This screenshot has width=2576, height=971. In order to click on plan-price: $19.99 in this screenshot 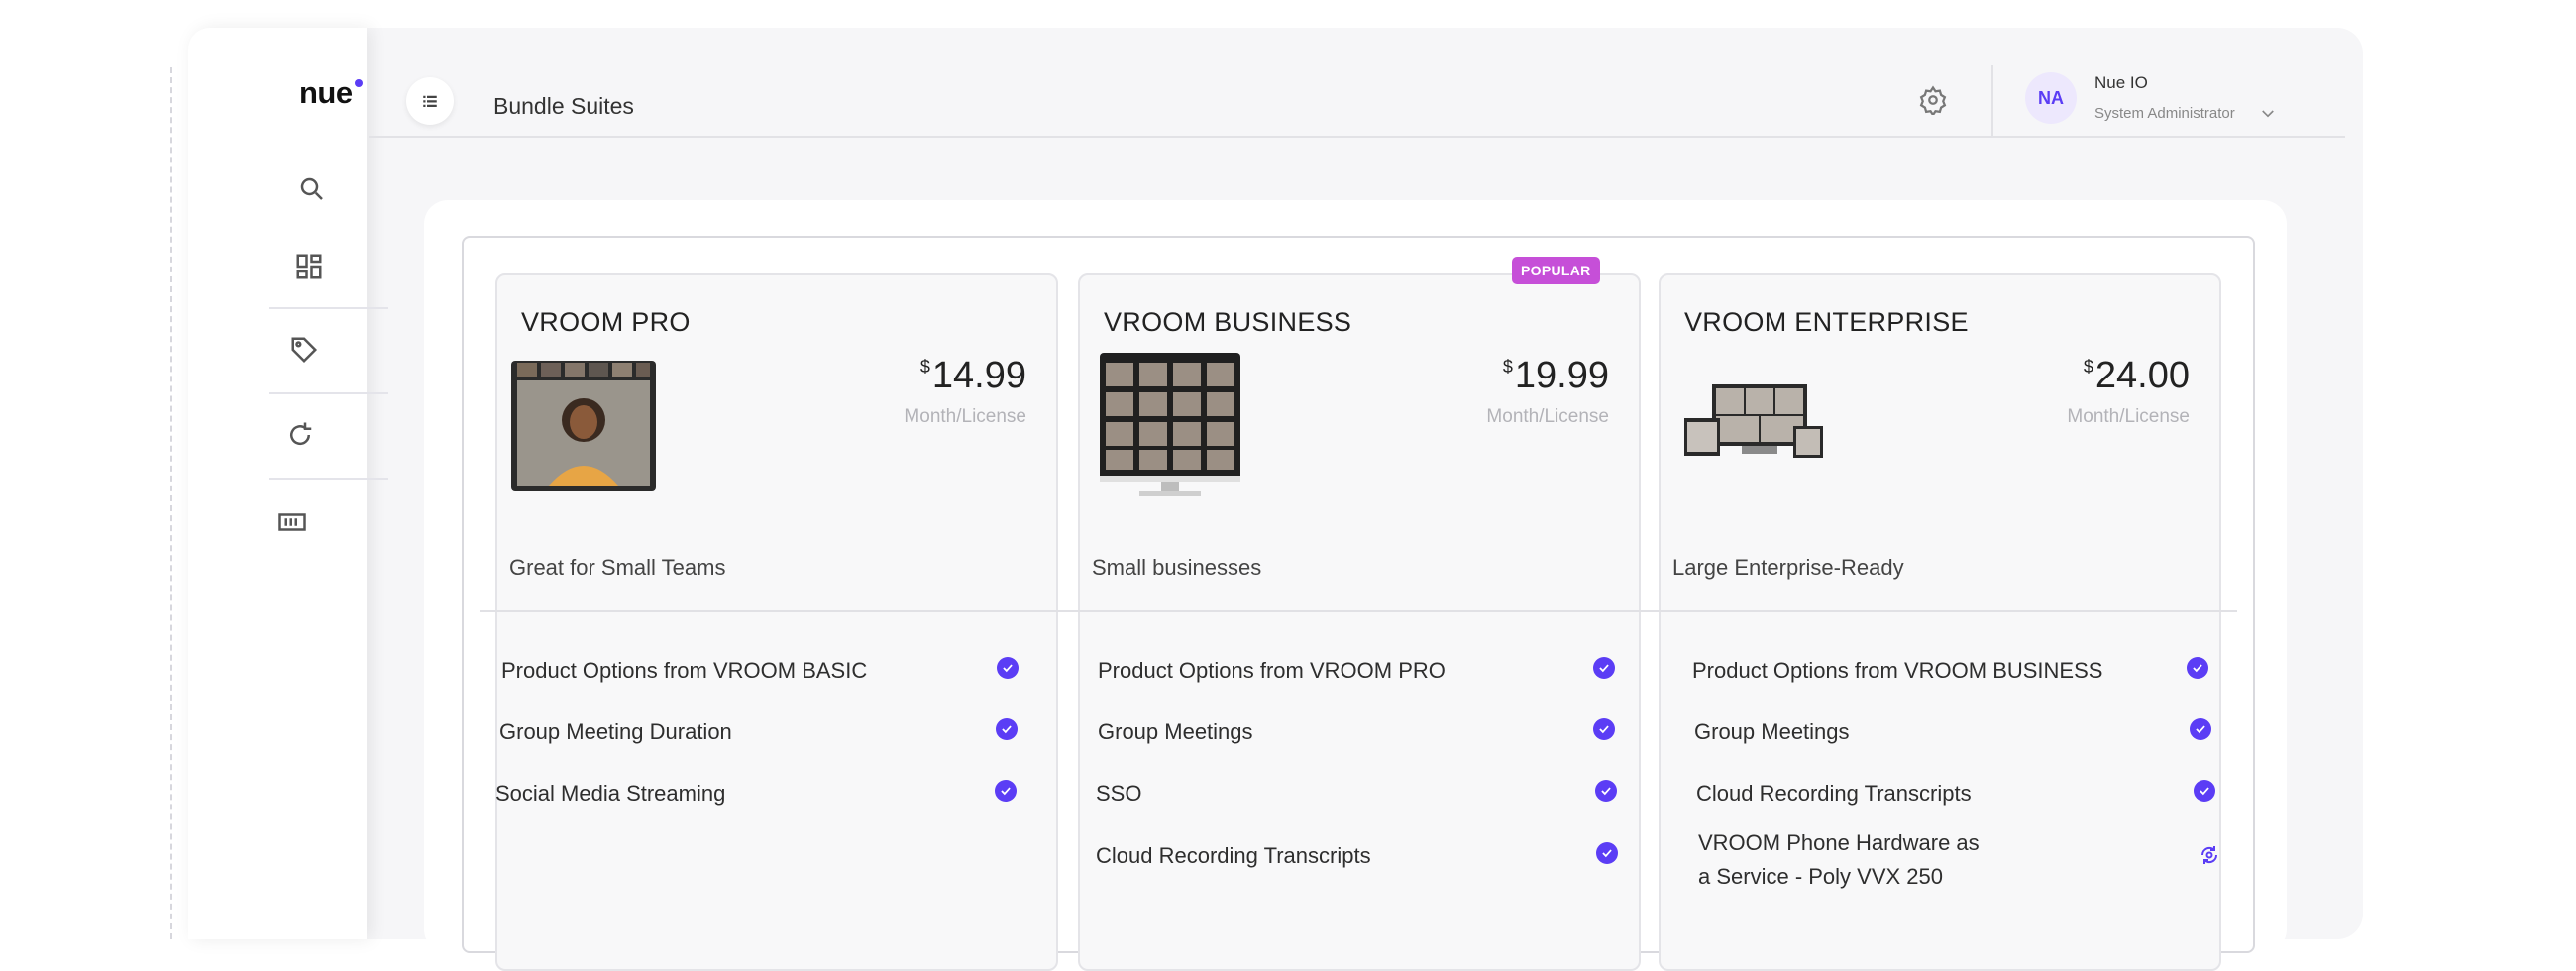, I will do `click(1556, 375)`.